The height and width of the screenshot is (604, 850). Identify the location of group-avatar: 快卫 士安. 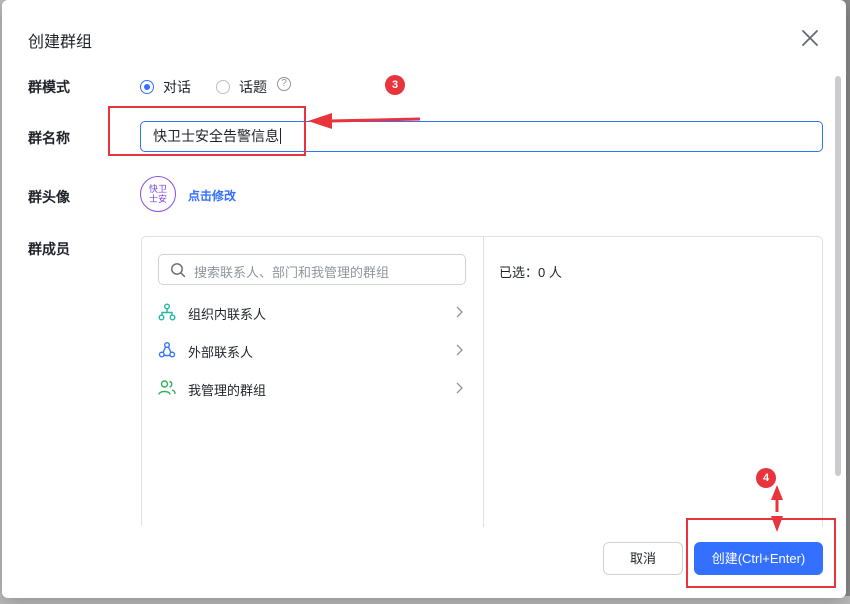
(158, 194).